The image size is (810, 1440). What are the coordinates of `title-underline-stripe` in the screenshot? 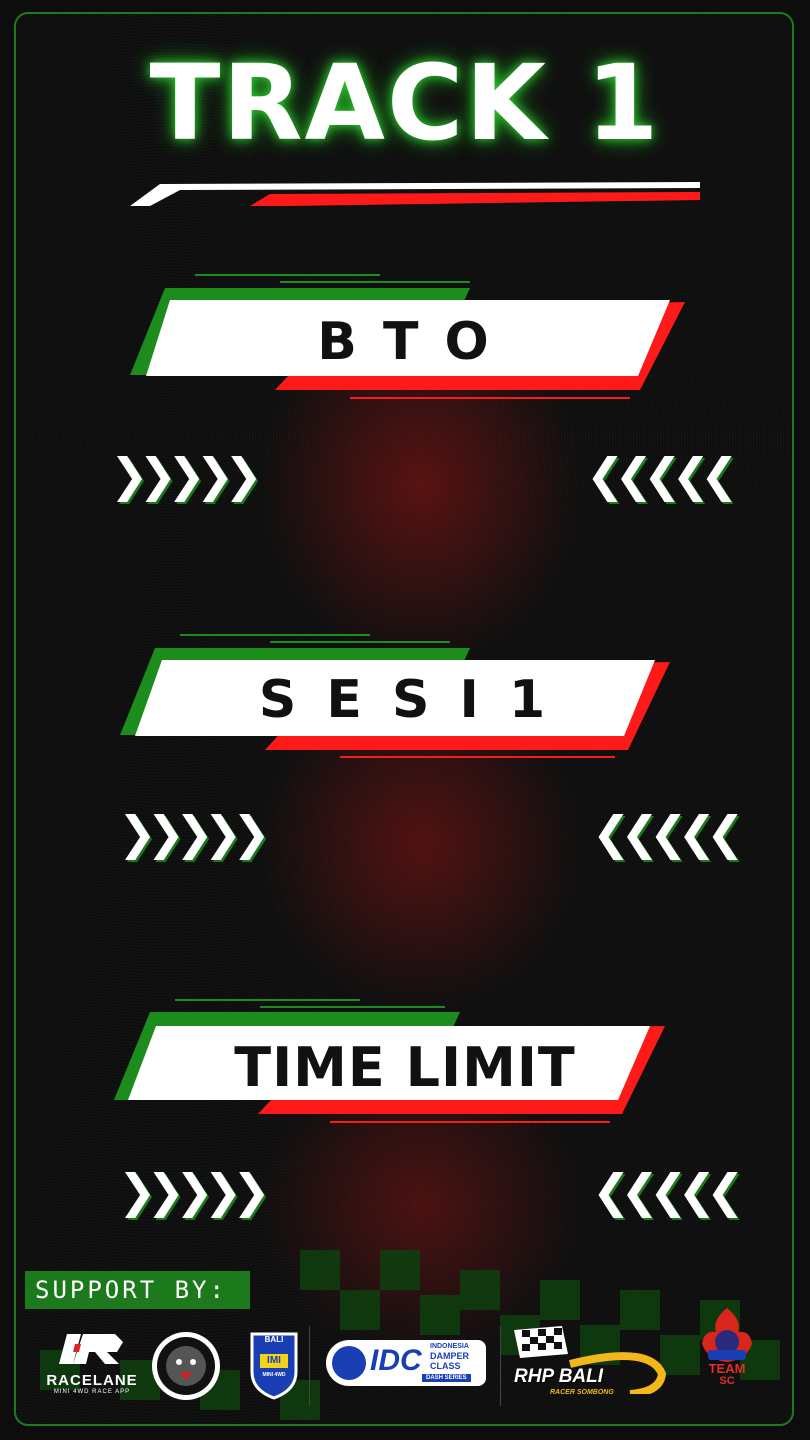 It's located at (415, 194).